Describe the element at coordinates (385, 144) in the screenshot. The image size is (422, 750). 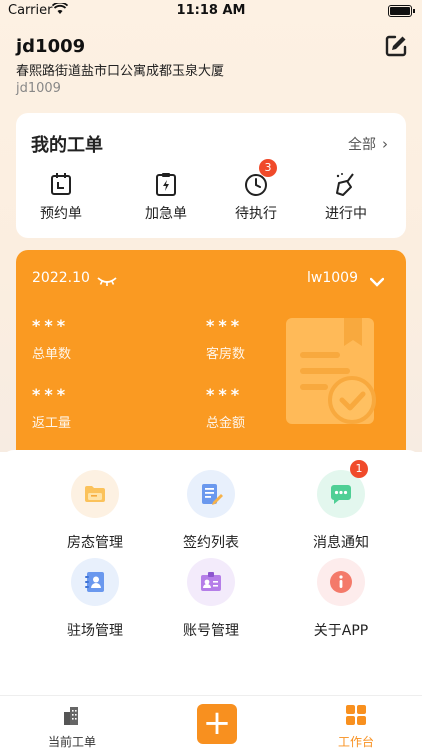
I see `chevron-right-icon: ›` at that location.